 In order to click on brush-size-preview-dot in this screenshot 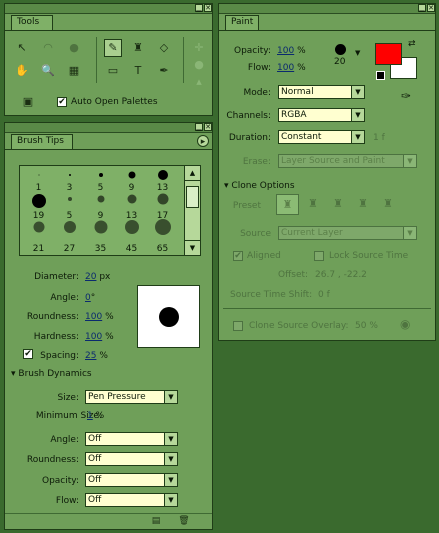, I will do `click(340, 49)`.